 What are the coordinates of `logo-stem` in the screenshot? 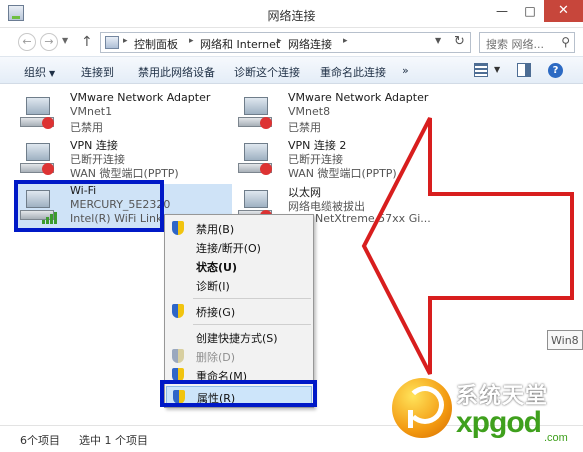 It's located at (410, 419).